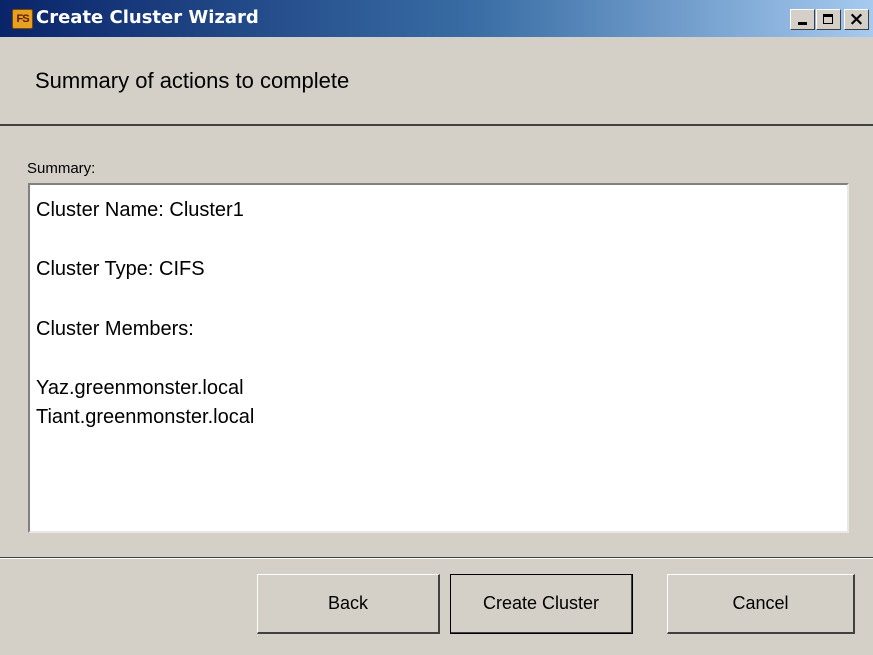 This screenshot has height=655, width=873. I want to click on window-title: Create Cluster Wizard, so click(147, 17).